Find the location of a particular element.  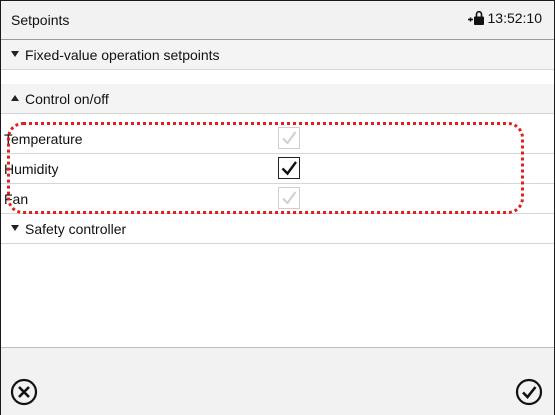

check-circle-icon is located at coordinates (529, 392).